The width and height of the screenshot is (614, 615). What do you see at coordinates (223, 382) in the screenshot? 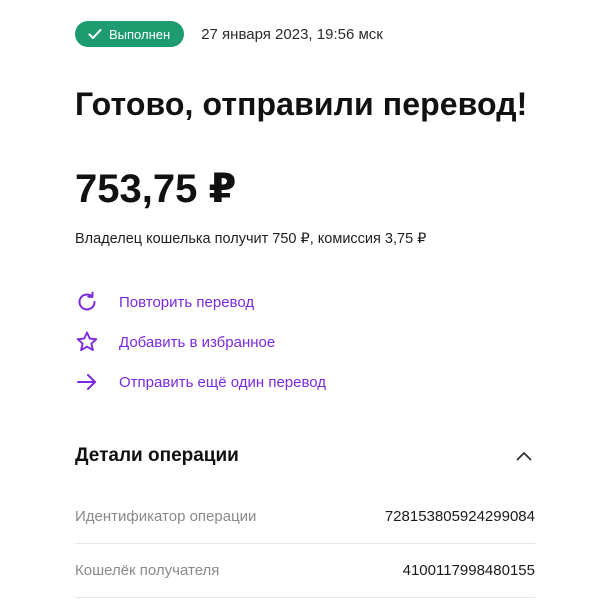
I see `send-another-transfer-label: Отправить ещё один перевод` at bounding box center [223, 382].